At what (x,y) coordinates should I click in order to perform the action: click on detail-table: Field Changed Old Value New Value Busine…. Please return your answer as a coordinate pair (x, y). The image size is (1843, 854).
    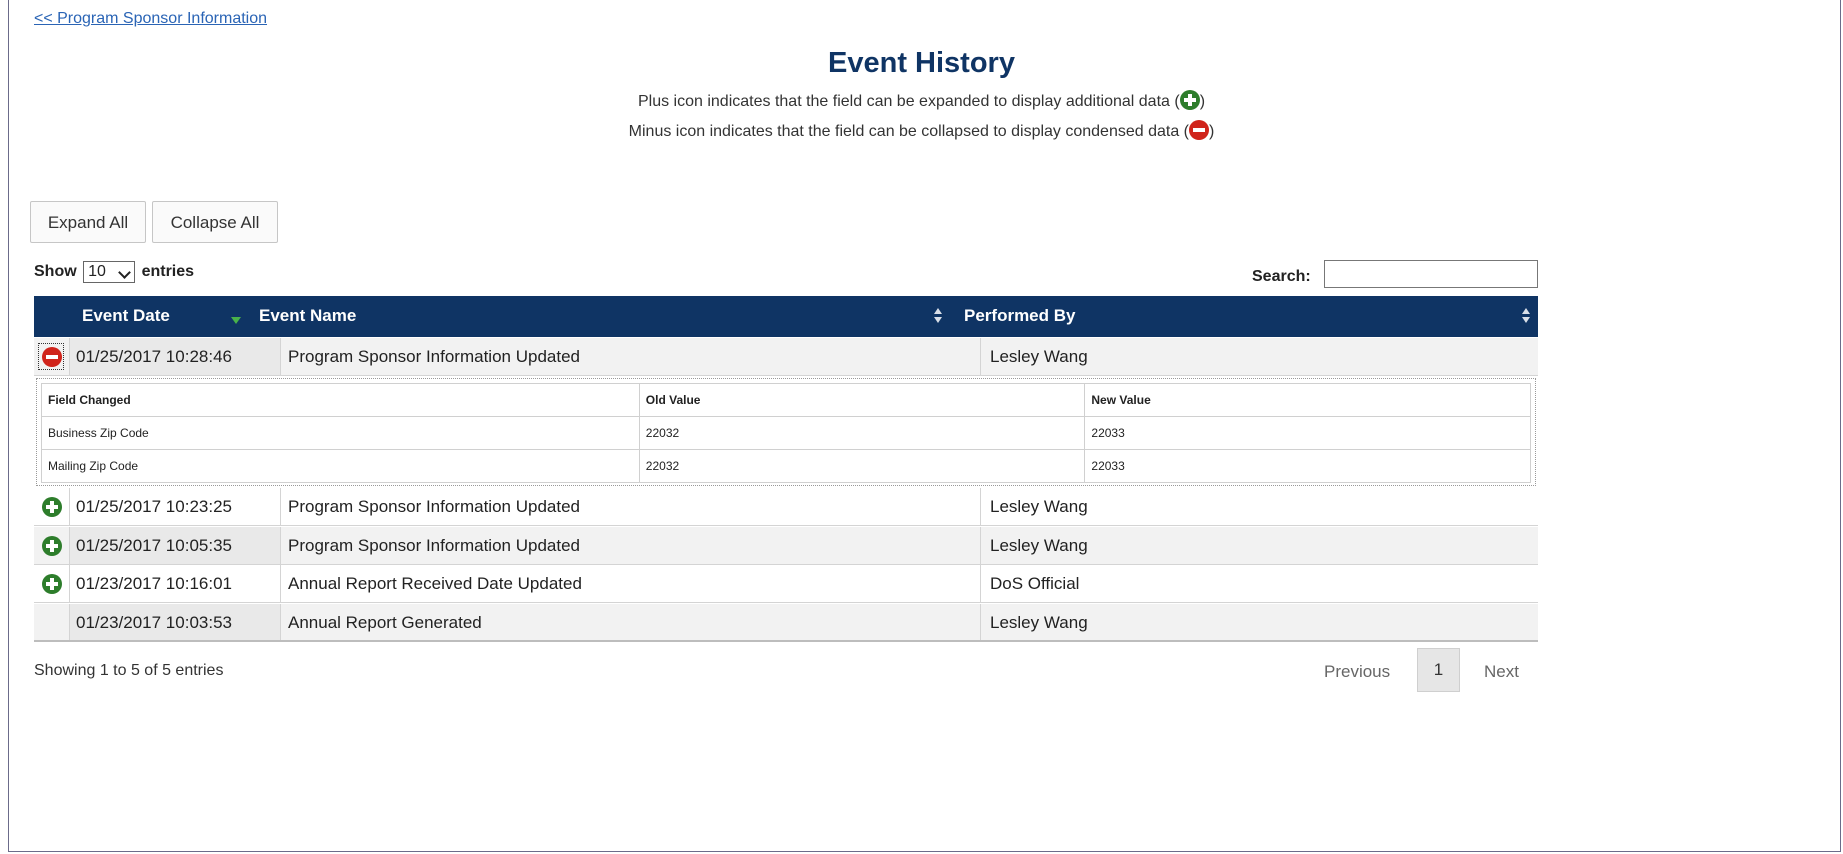
    Looking at the image, I should click on (786, 433).